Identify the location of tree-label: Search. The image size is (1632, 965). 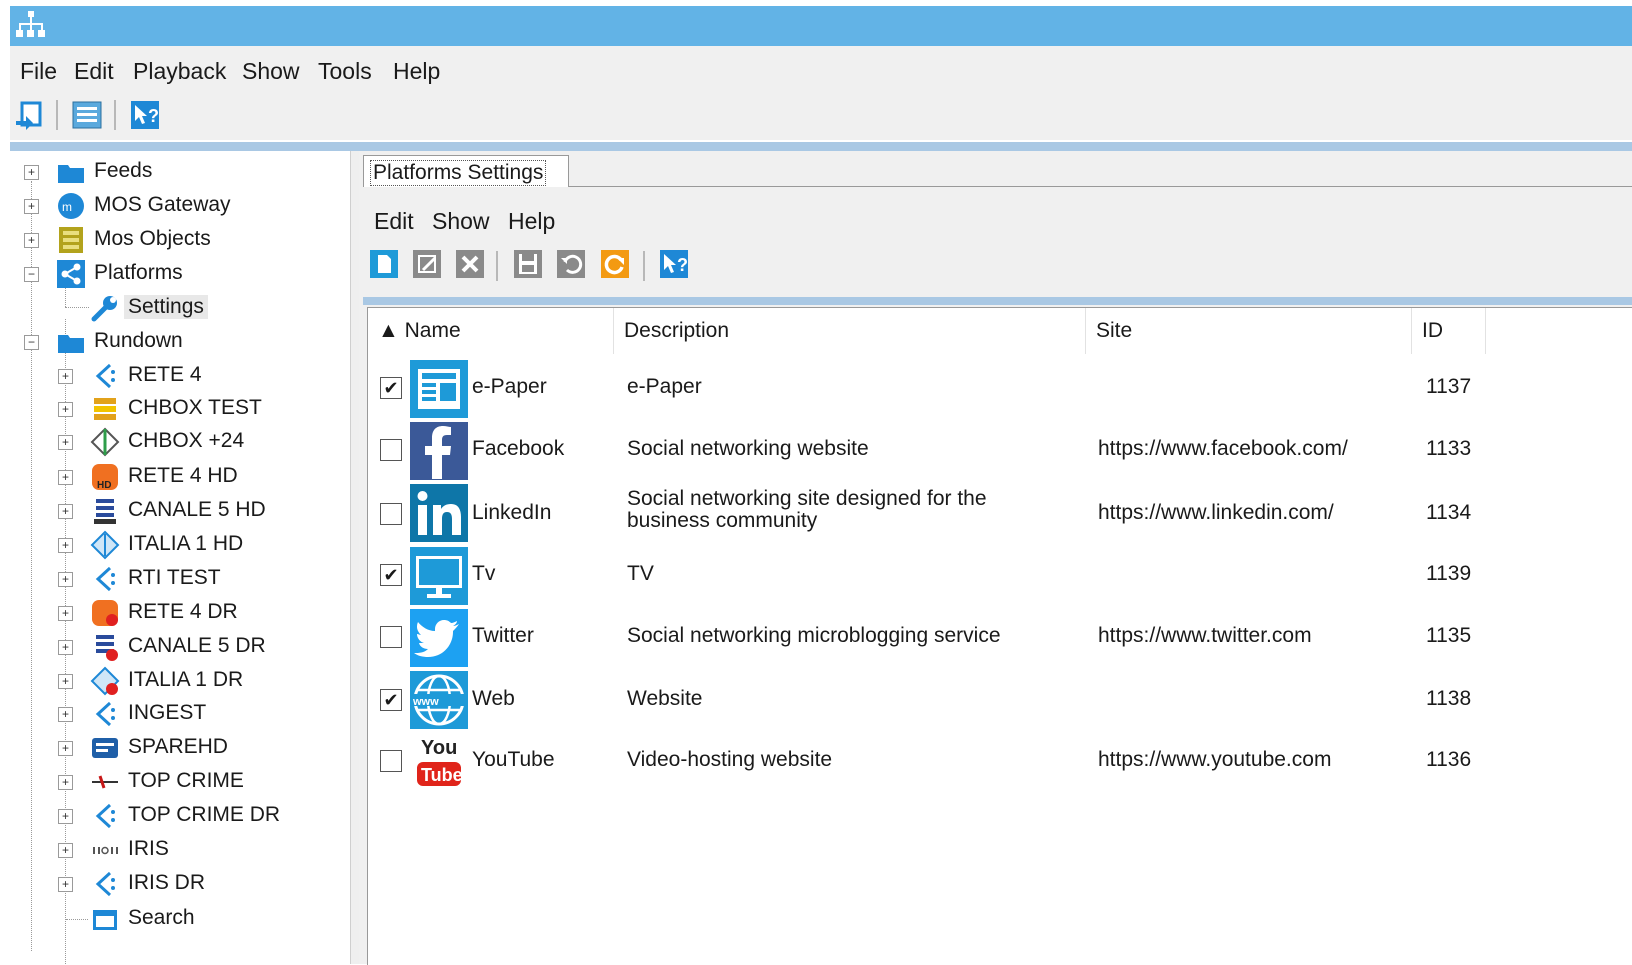
(161, 917).